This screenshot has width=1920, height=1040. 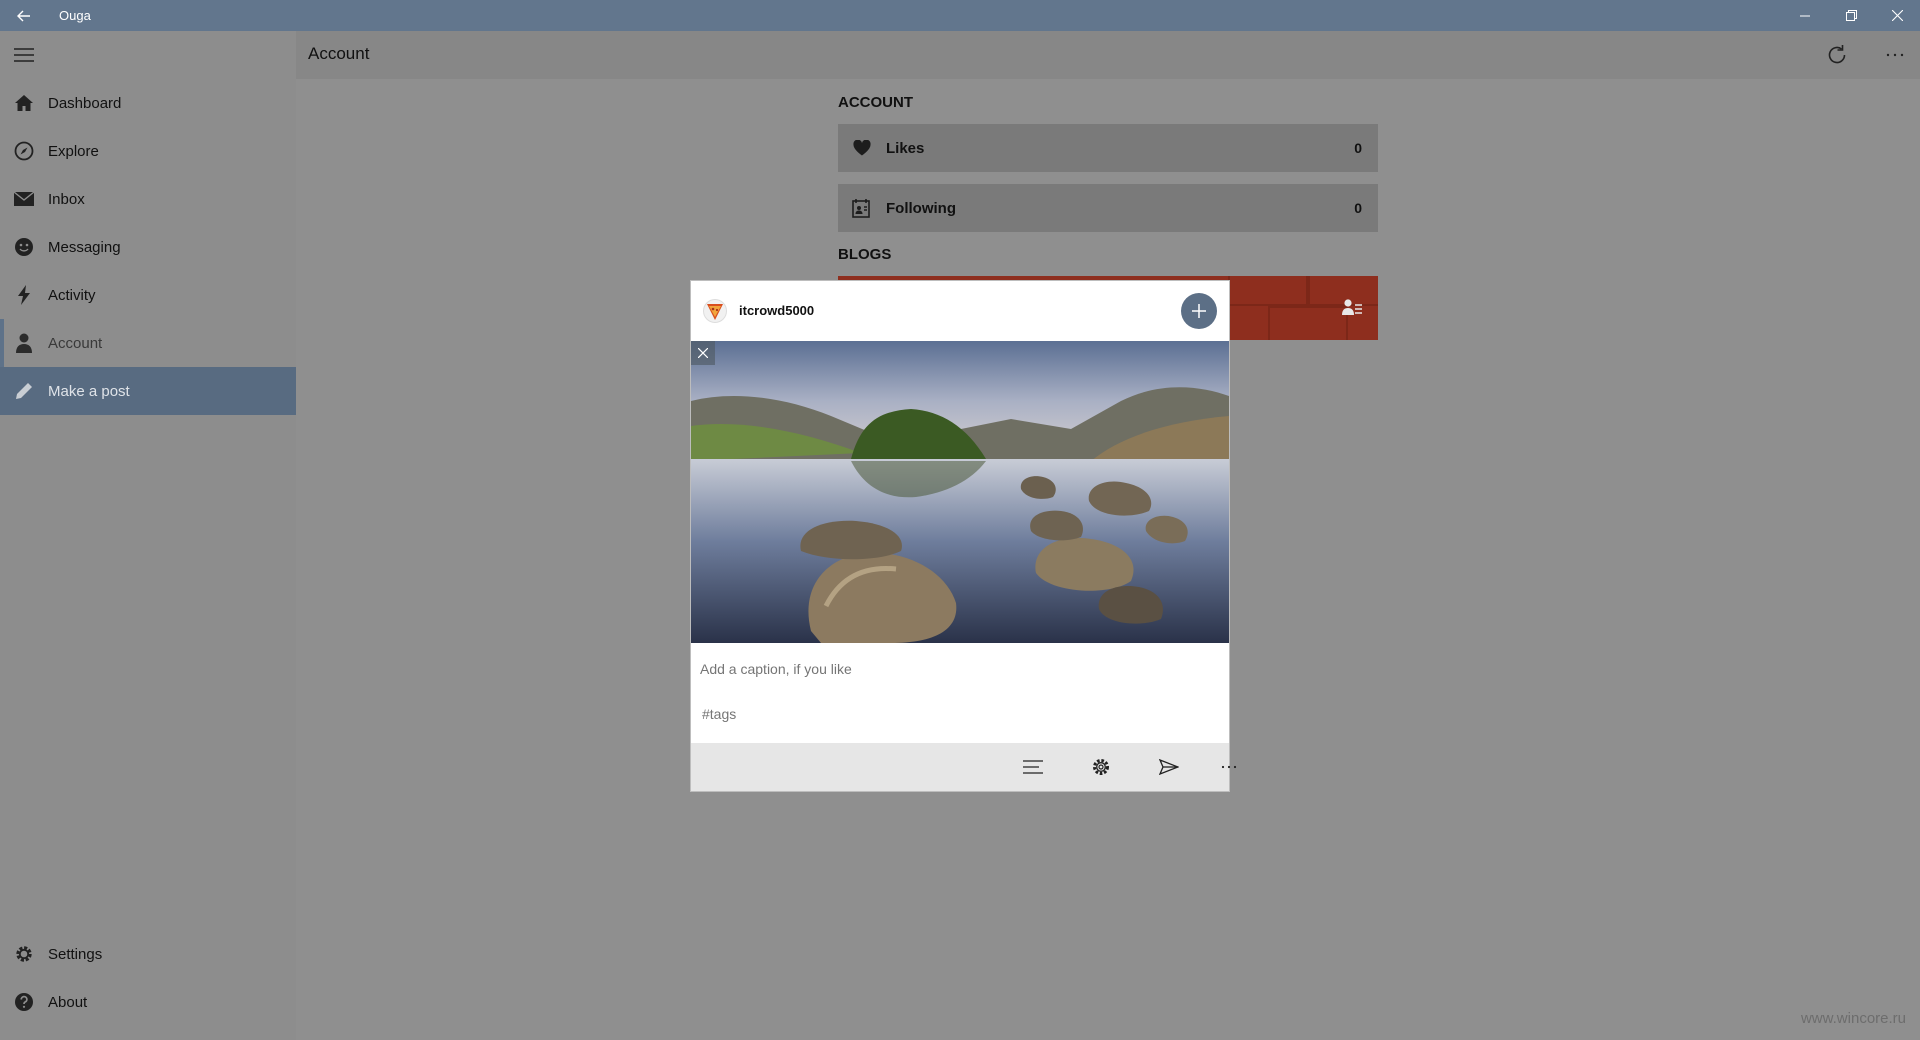 I want to click on likes-label: Likes, so click(x=905, y=148).